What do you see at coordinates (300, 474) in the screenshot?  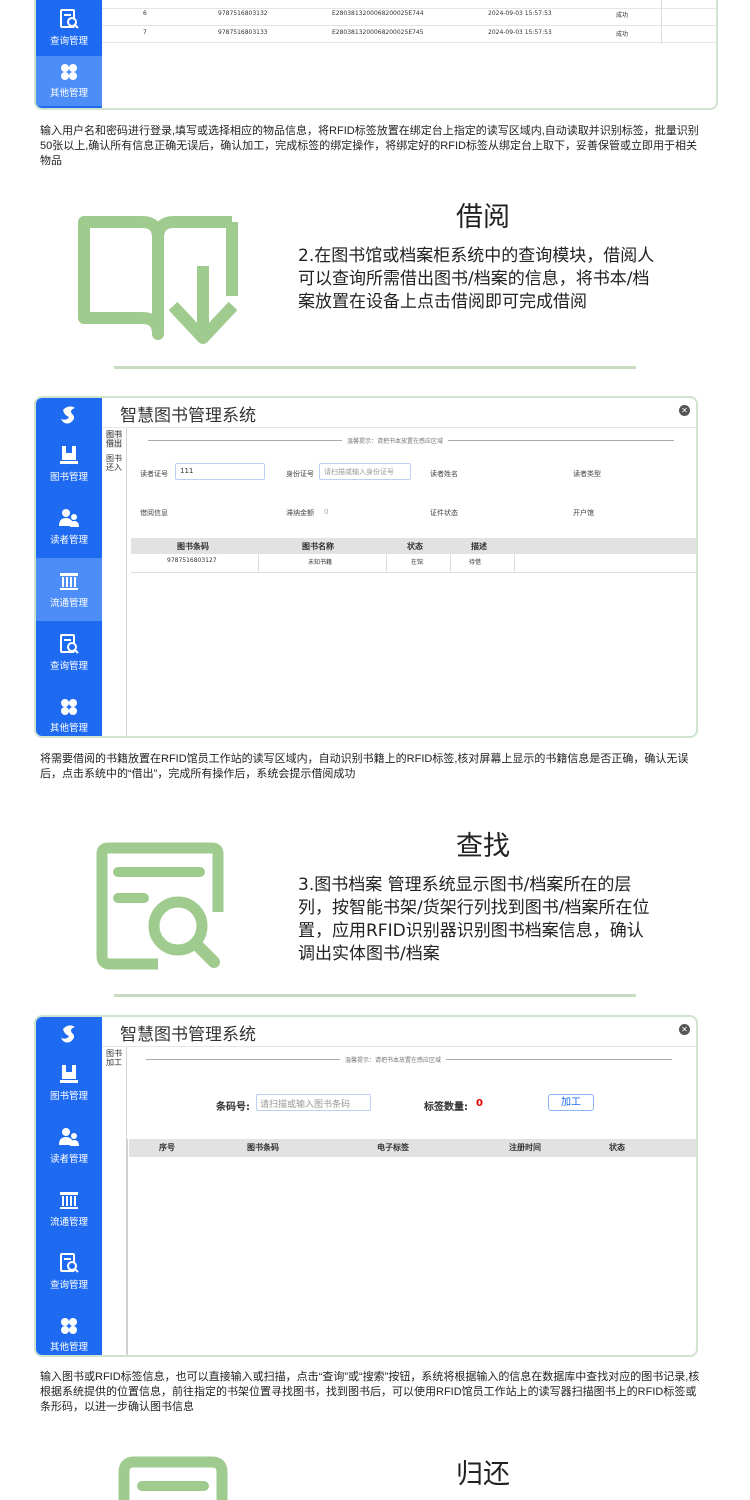 I see `id-label: 身份证号` at bounding box center [300, 474].